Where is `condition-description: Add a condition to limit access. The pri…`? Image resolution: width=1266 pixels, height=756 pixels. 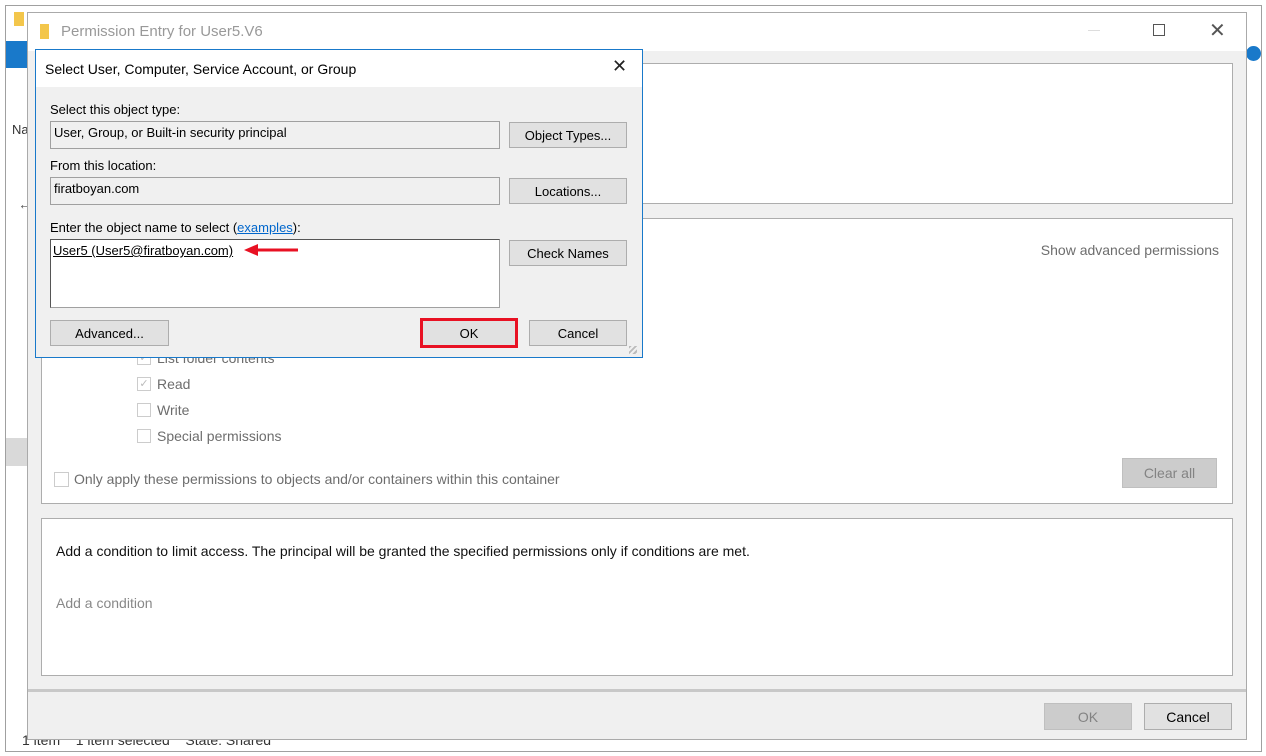 condition-description: Add a condition to limit access. The pri… is located at coordinates (403, 551).